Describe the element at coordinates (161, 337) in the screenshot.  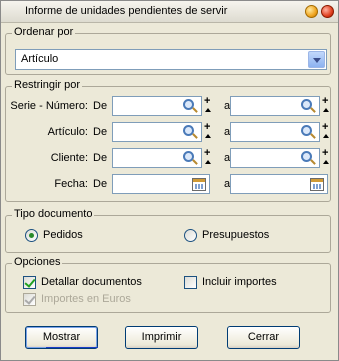
I see `imprimir-button: Imprimir` at that location.